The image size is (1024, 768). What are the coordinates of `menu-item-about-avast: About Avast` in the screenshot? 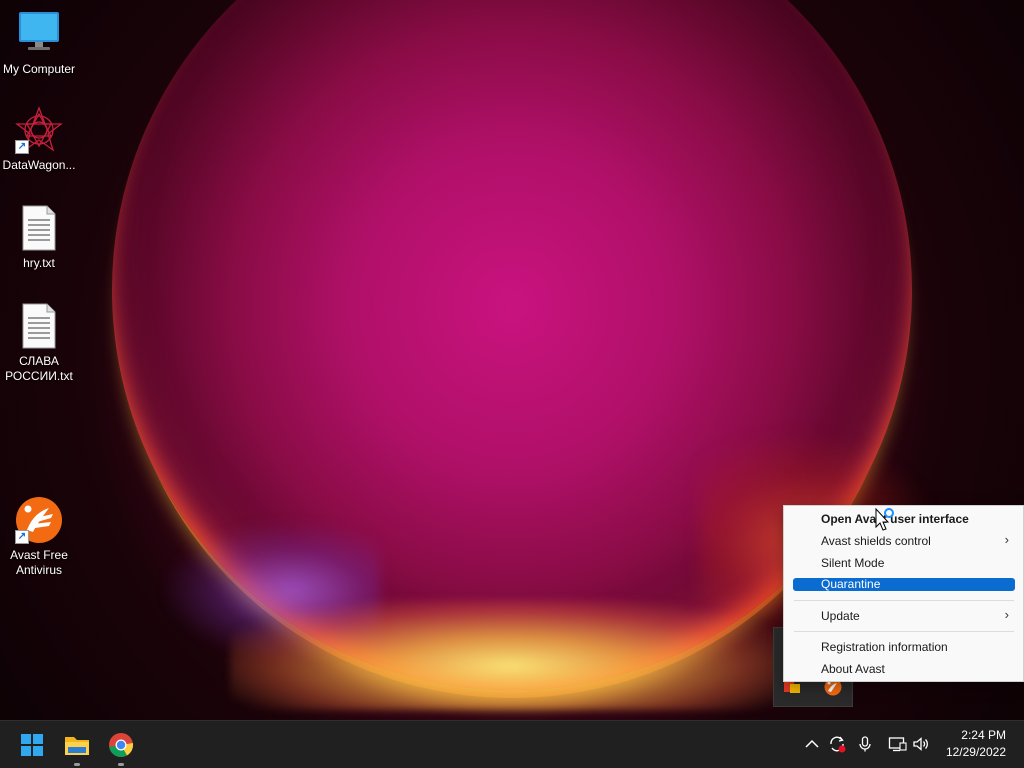 It's located at (904, 669).